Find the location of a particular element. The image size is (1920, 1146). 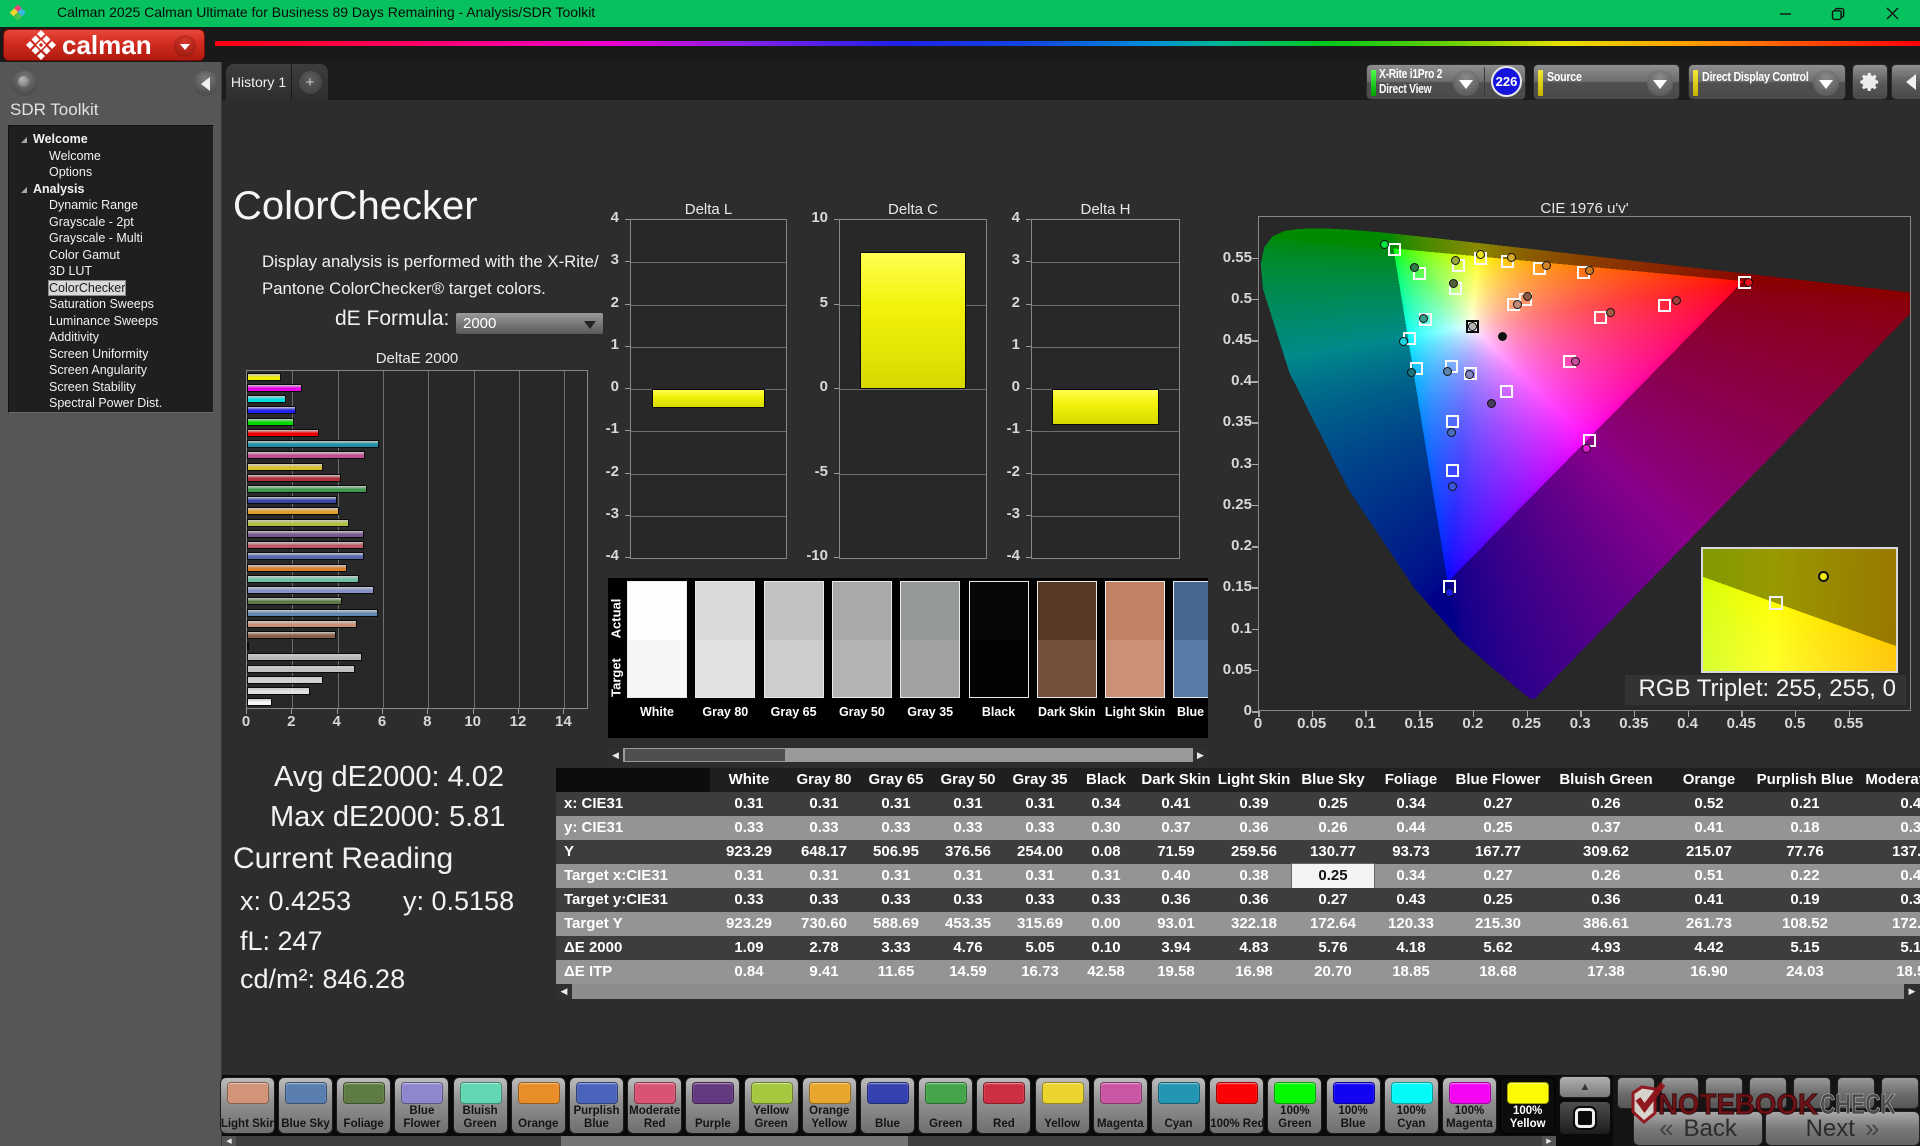

table-cell: 0.41 is located at coordinates (1709, 828).